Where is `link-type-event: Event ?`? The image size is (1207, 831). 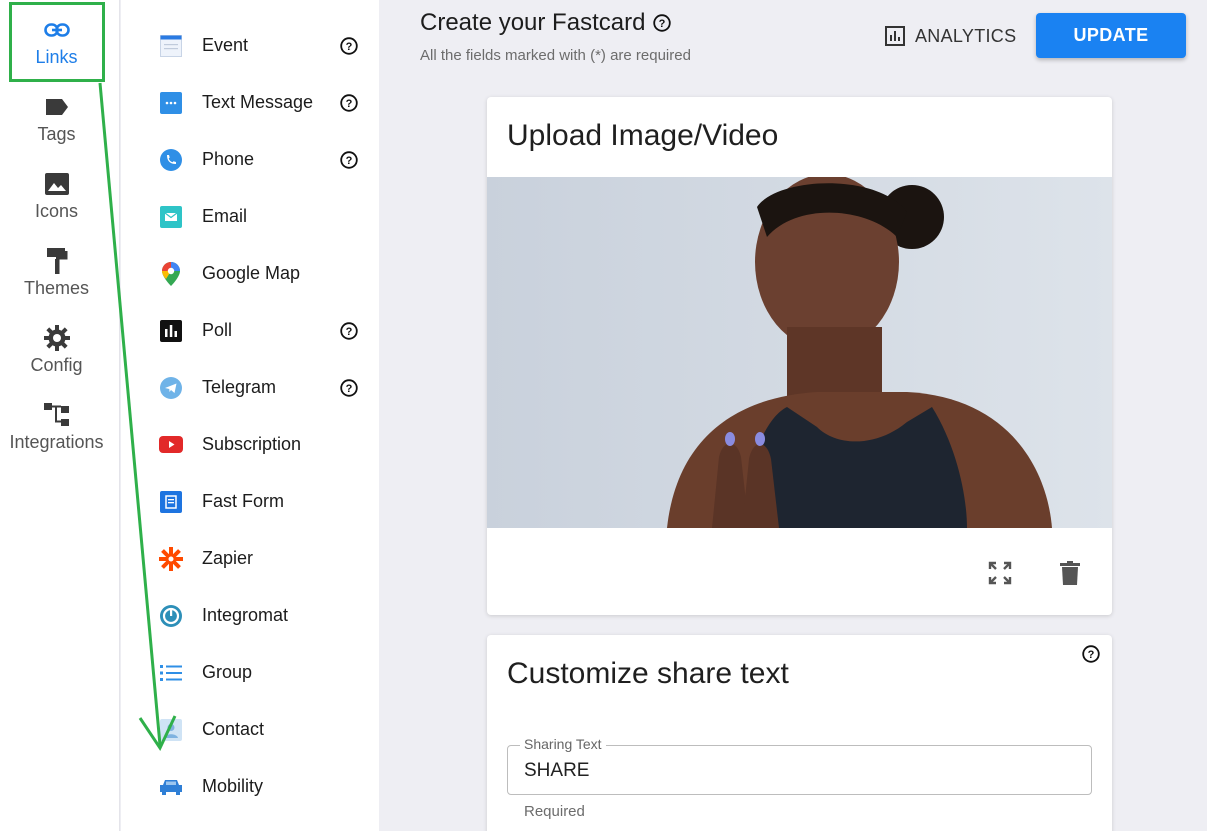
link-type-event: Event ? is located at coordinates (250, 45).